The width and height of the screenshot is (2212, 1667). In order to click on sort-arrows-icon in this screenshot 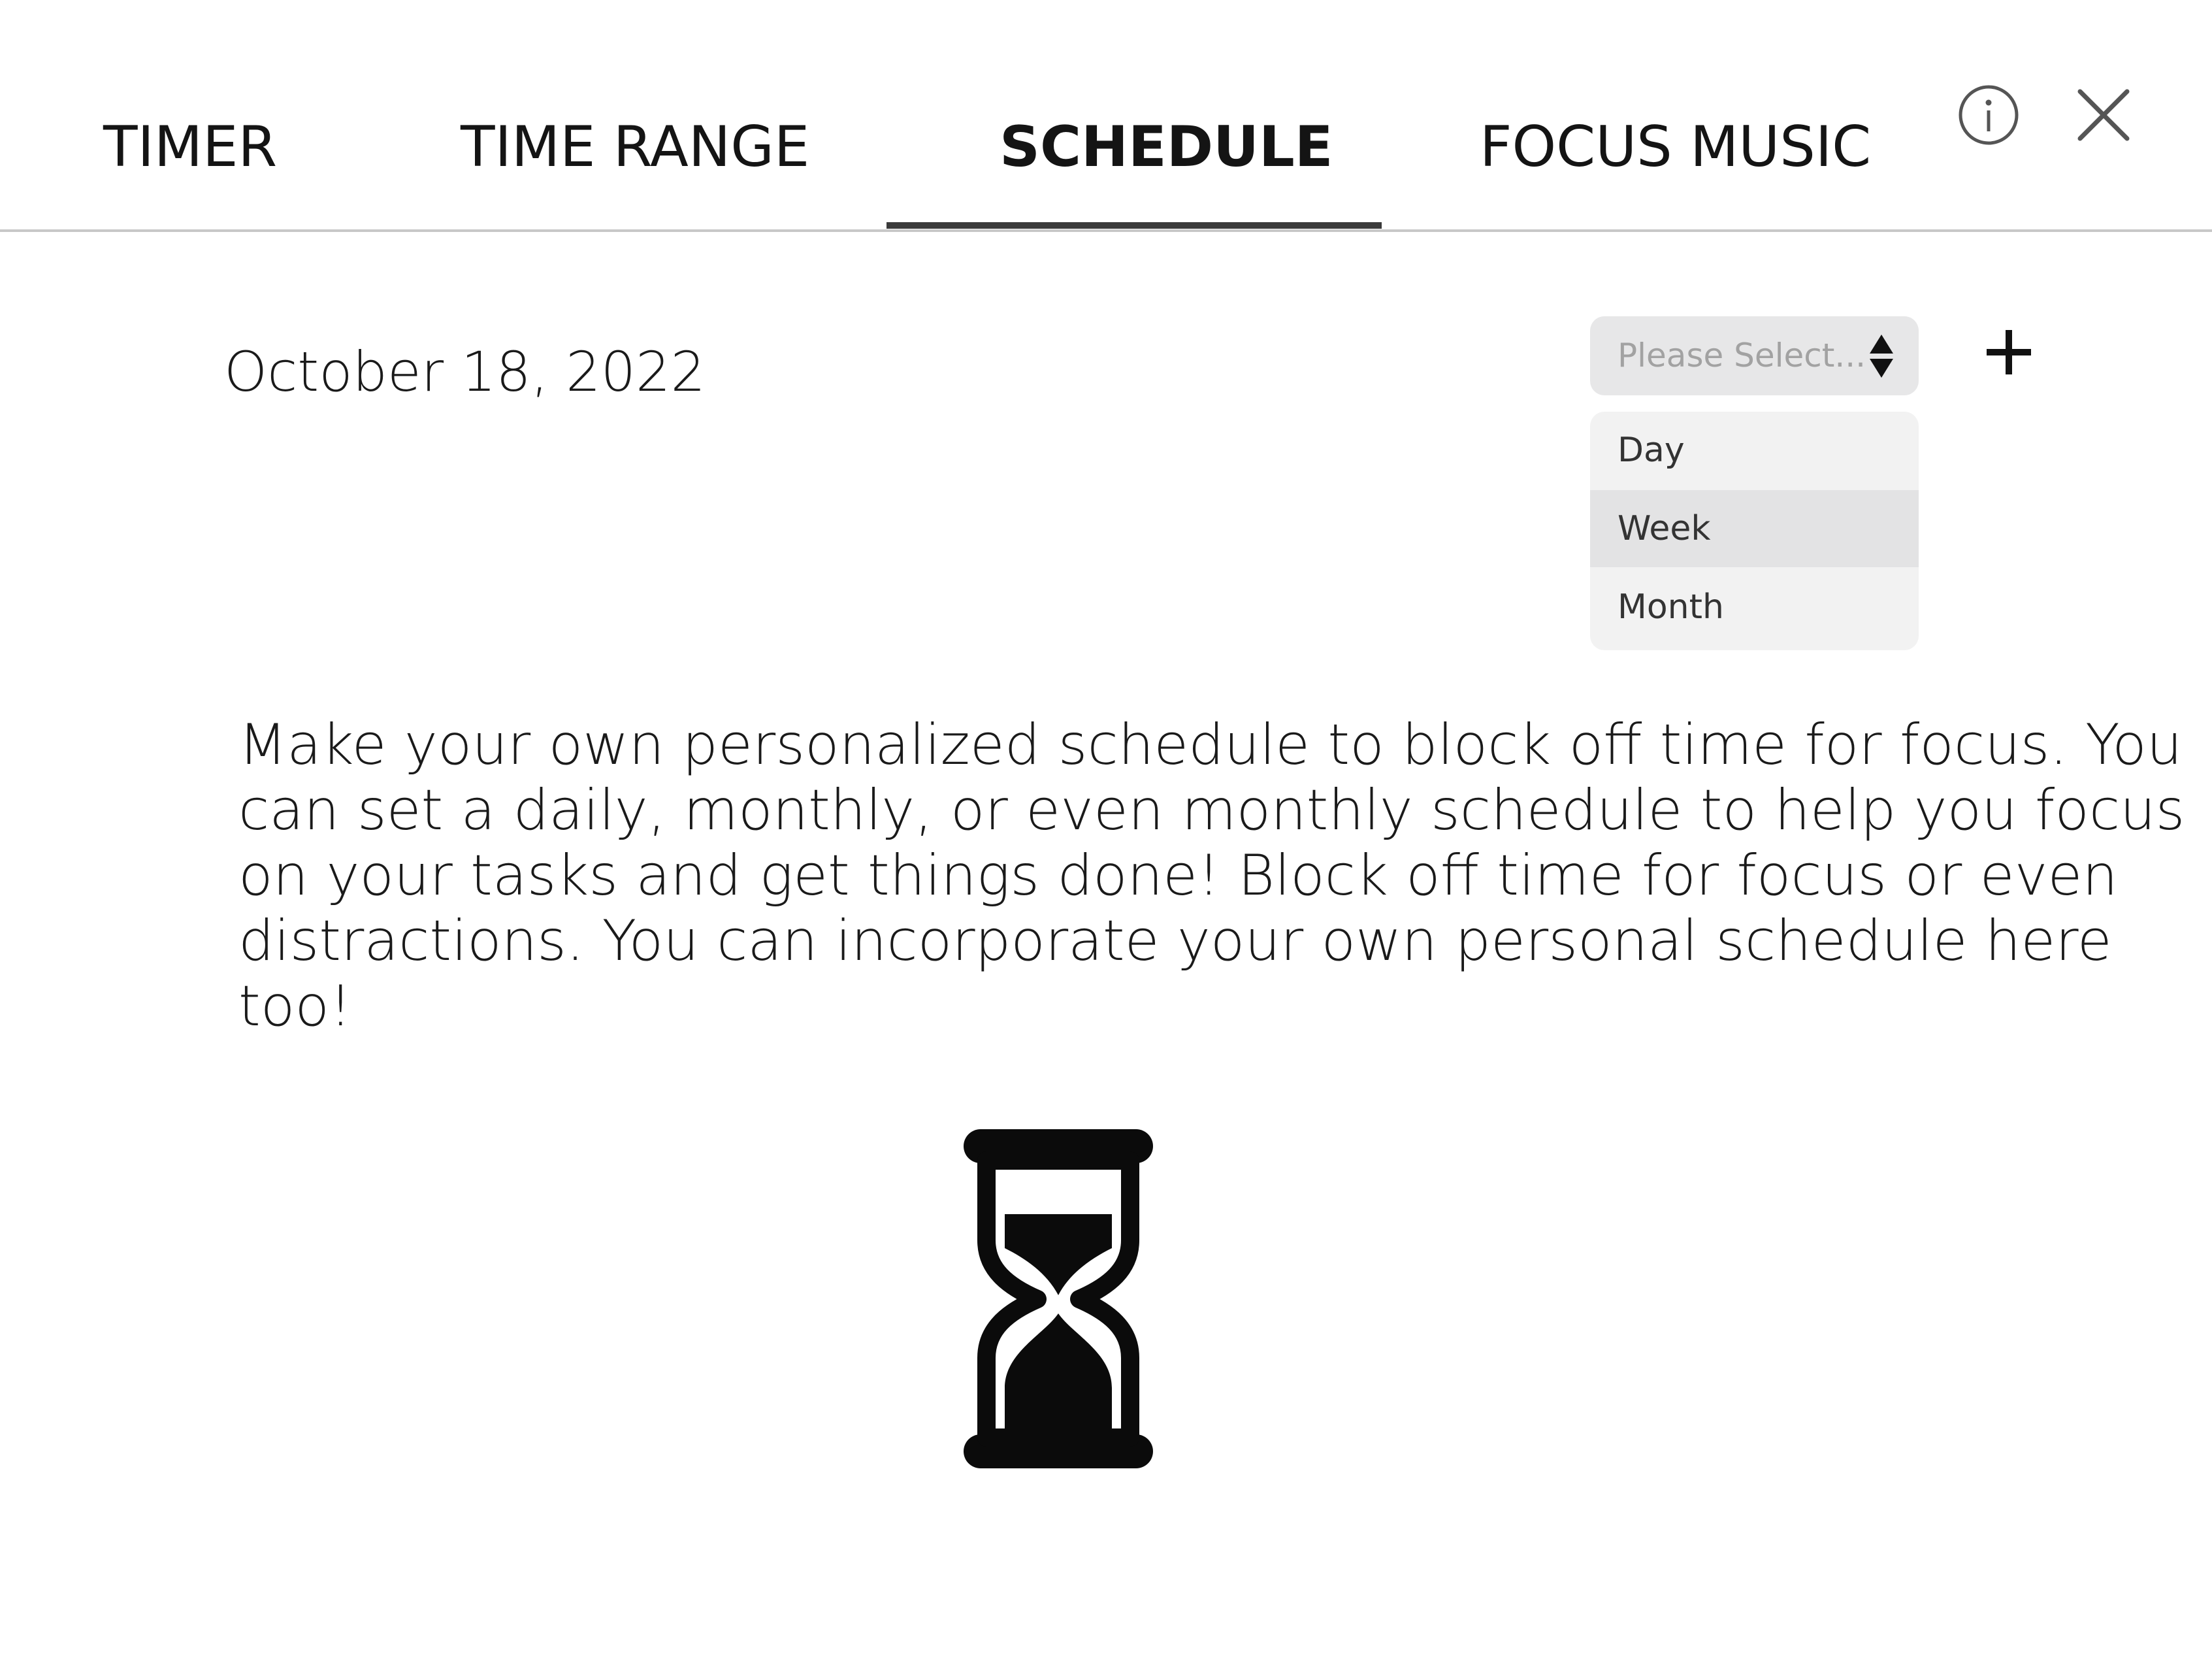, I will do `click(1882, 357)`.